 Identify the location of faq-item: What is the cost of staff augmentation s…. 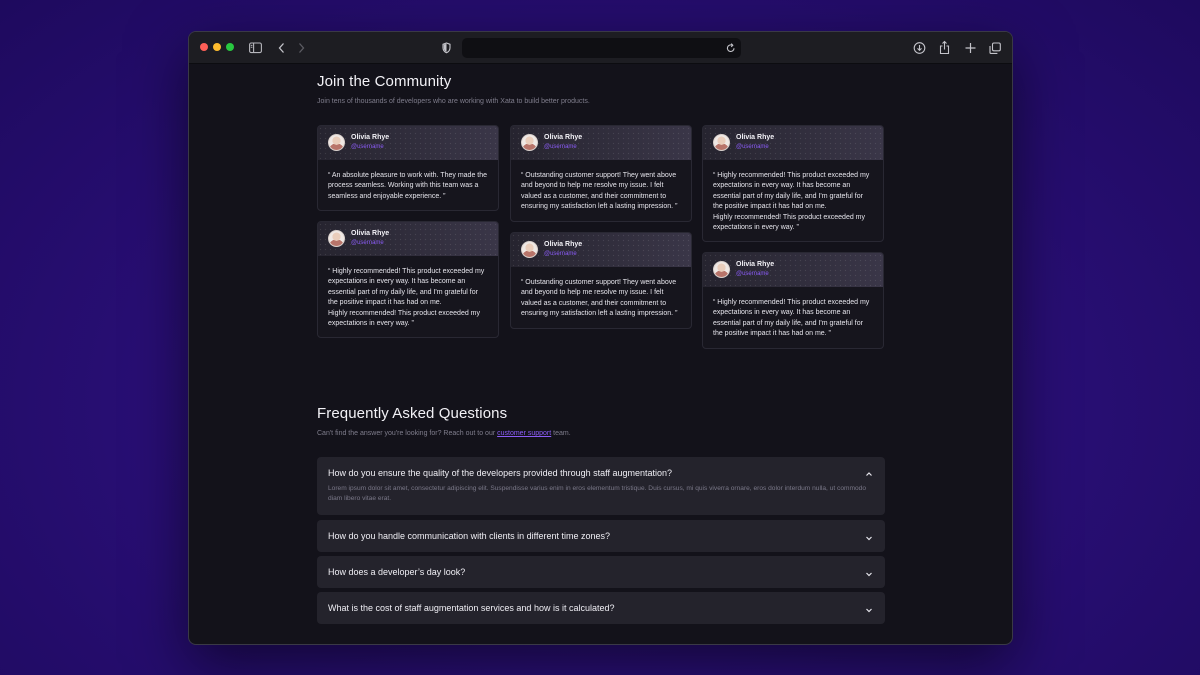
(601, 608).